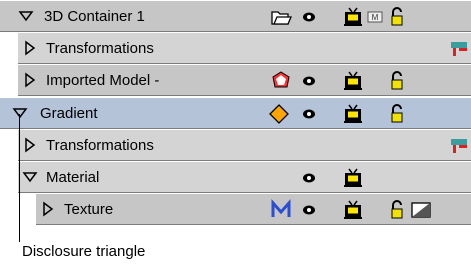  I want to click on layer-label: Texture, so click(89, 209).